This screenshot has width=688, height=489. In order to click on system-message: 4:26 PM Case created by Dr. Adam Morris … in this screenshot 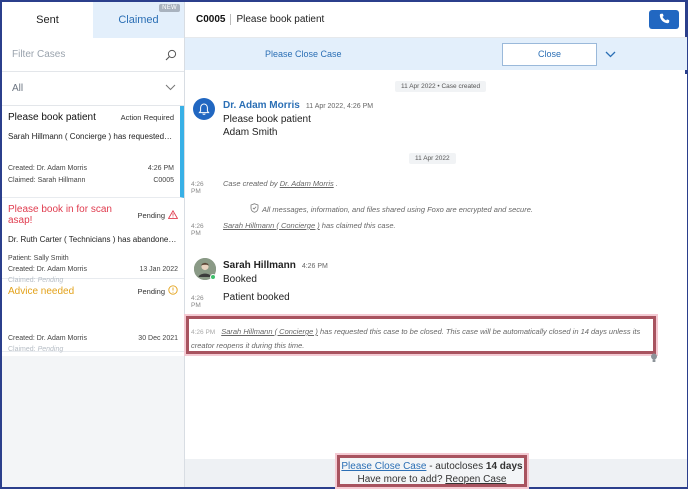, I will do `click(264, 187)`.